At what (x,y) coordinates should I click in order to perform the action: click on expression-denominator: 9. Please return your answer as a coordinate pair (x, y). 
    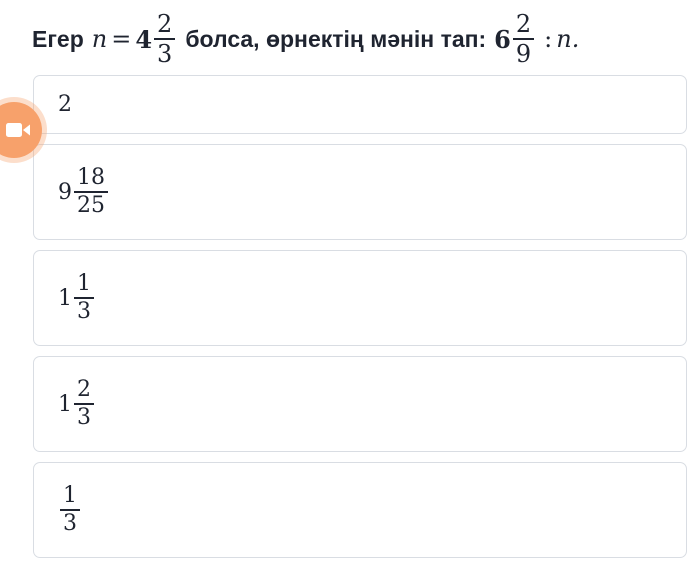
    Looking at the image, I should click on (523, 53).